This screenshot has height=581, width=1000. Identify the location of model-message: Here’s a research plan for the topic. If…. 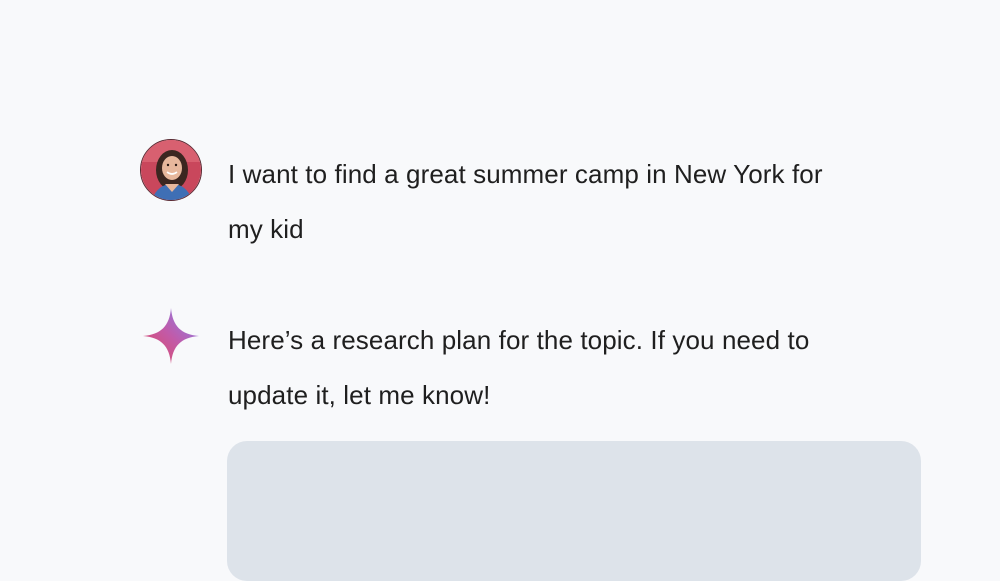
(519, 367).